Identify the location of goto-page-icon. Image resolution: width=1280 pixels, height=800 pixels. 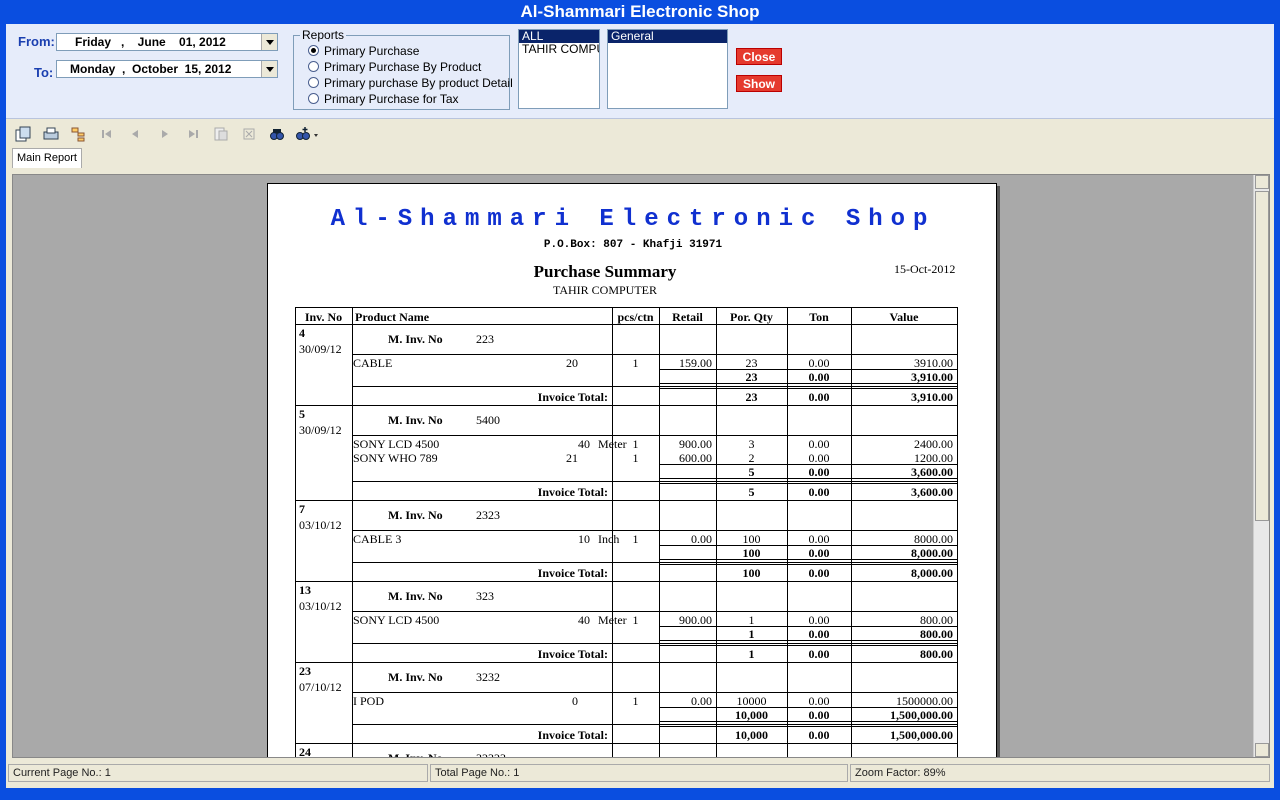
(221, 134).